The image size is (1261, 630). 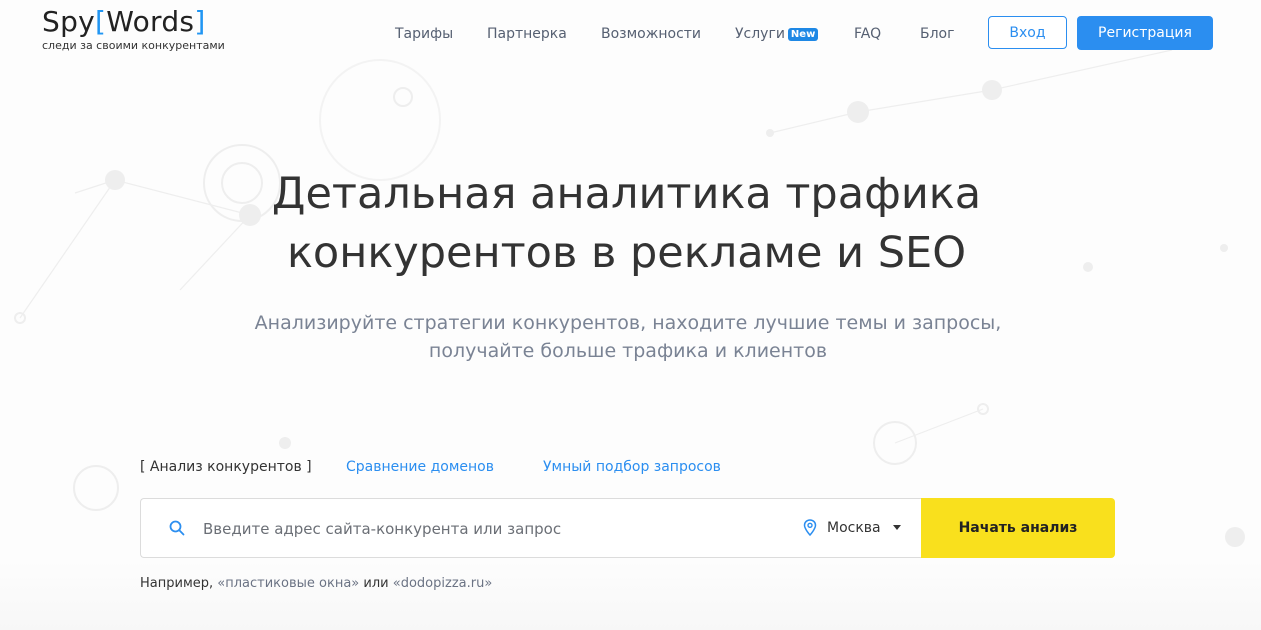 What do you see at coordinates (630, 595) in the screenshot?
I see `bottom-fade` at bounding box center [630, 595].